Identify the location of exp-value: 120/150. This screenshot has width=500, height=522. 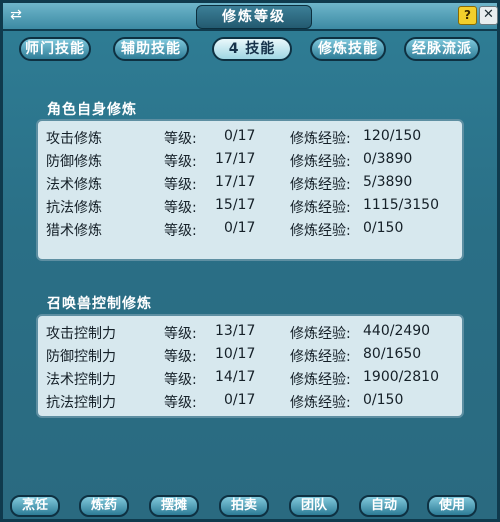
(392, 136).